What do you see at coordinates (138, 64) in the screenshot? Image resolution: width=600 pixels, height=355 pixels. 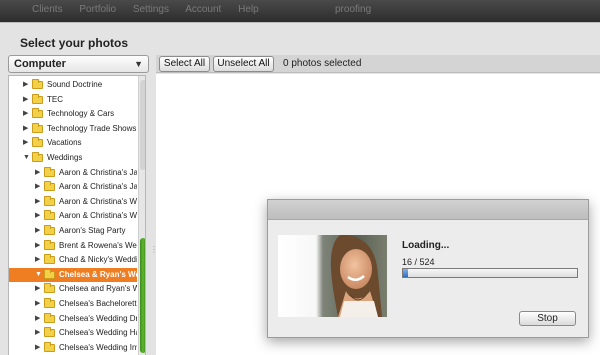 I see `chevron-down-icon: ▼` at bounding box center [138, 64].